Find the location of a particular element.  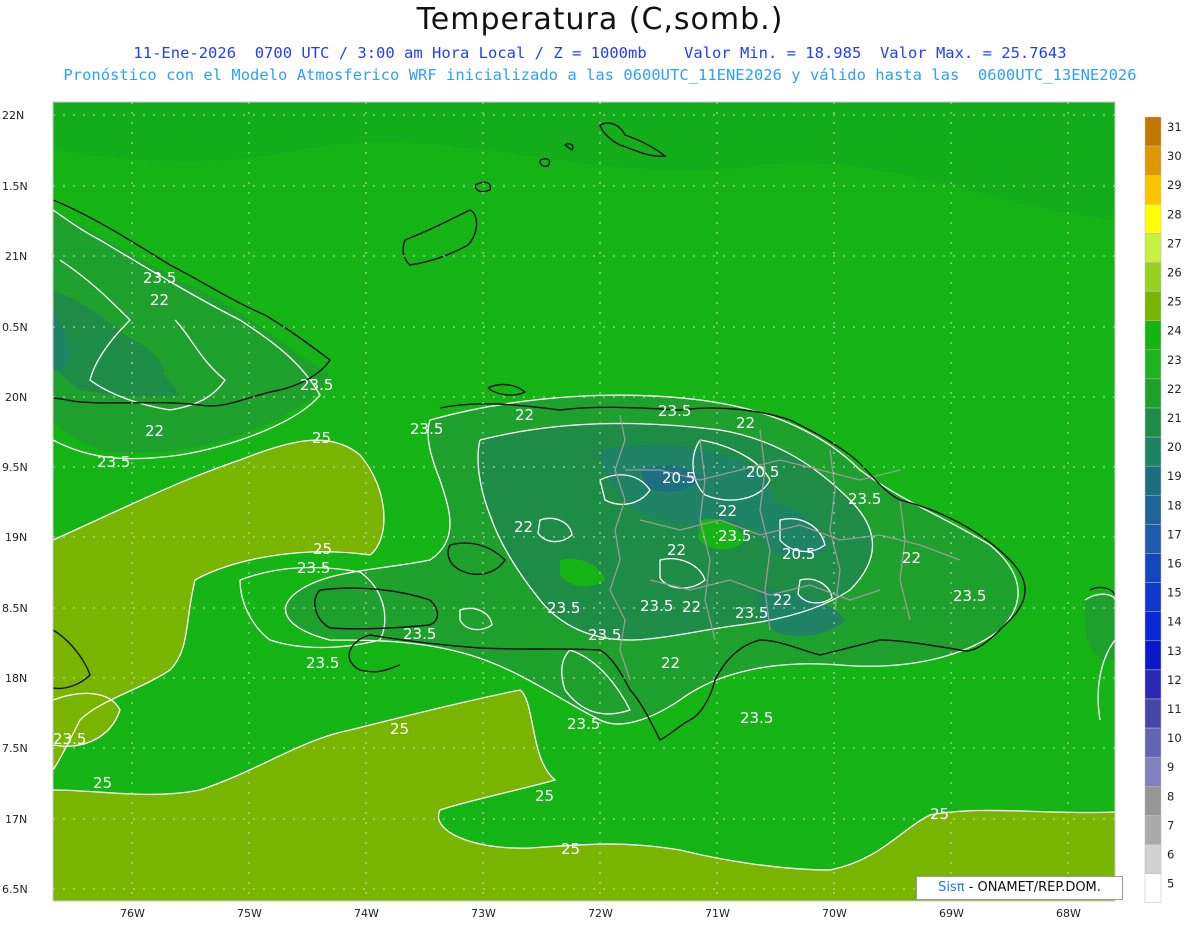

colorbar-label: 18 is located at coordinates (1174, 505).